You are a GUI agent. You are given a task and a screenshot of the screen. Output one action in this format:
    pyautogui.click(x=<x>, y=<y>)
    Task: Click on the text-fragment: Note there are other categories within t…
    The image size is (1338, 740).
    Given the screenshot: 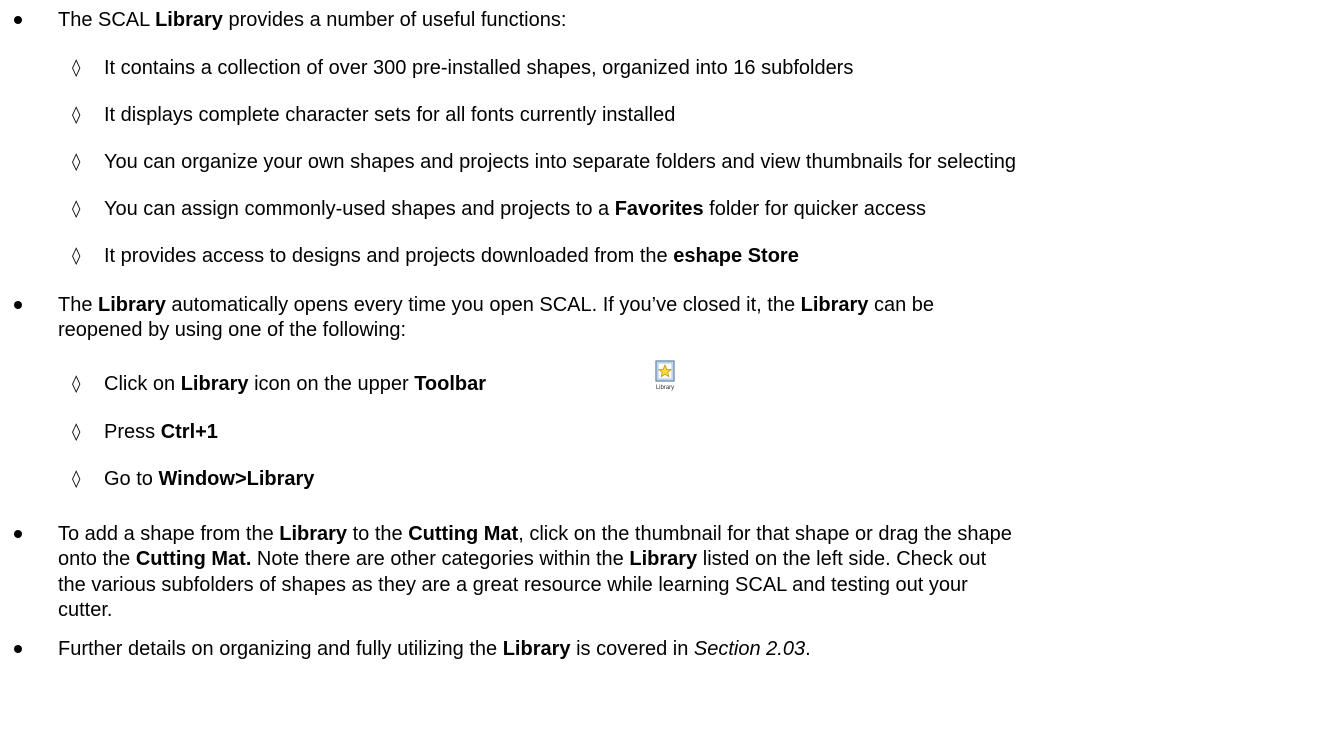 What is the action you would take?
    pyautogui.click(x=440, y=559)
    